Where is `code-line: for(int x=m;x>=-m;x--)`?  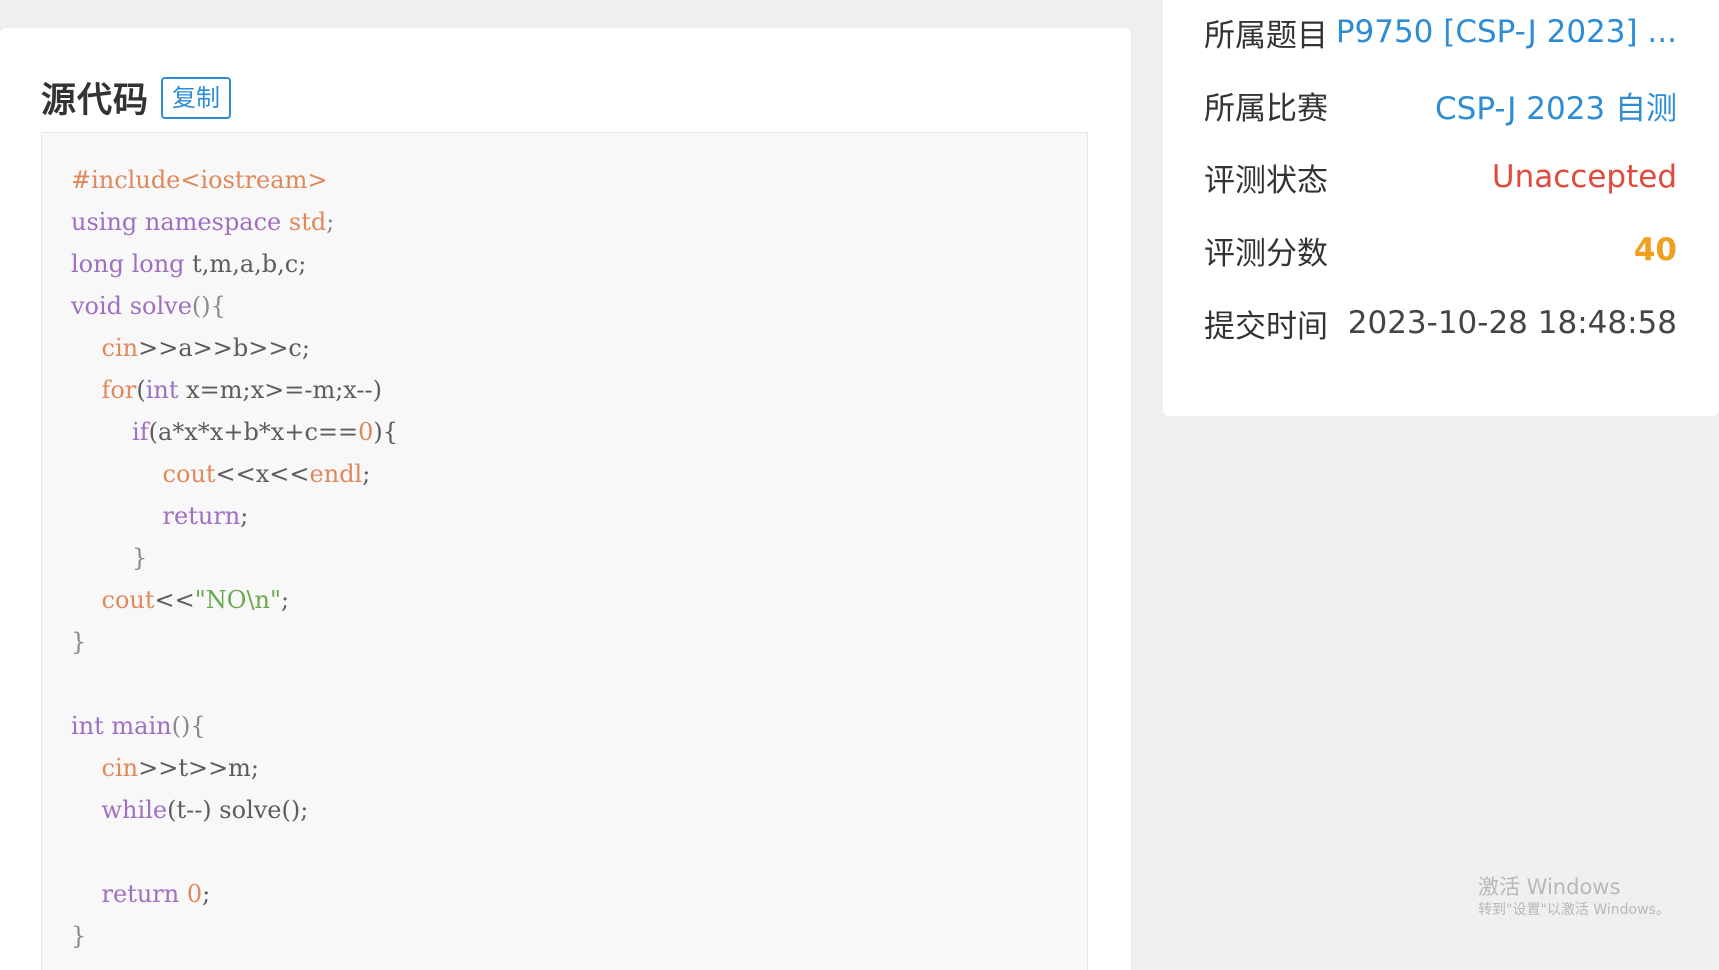
code-line: for(int x=m;x>=-m;x--) is located at coordinates (234, 390).